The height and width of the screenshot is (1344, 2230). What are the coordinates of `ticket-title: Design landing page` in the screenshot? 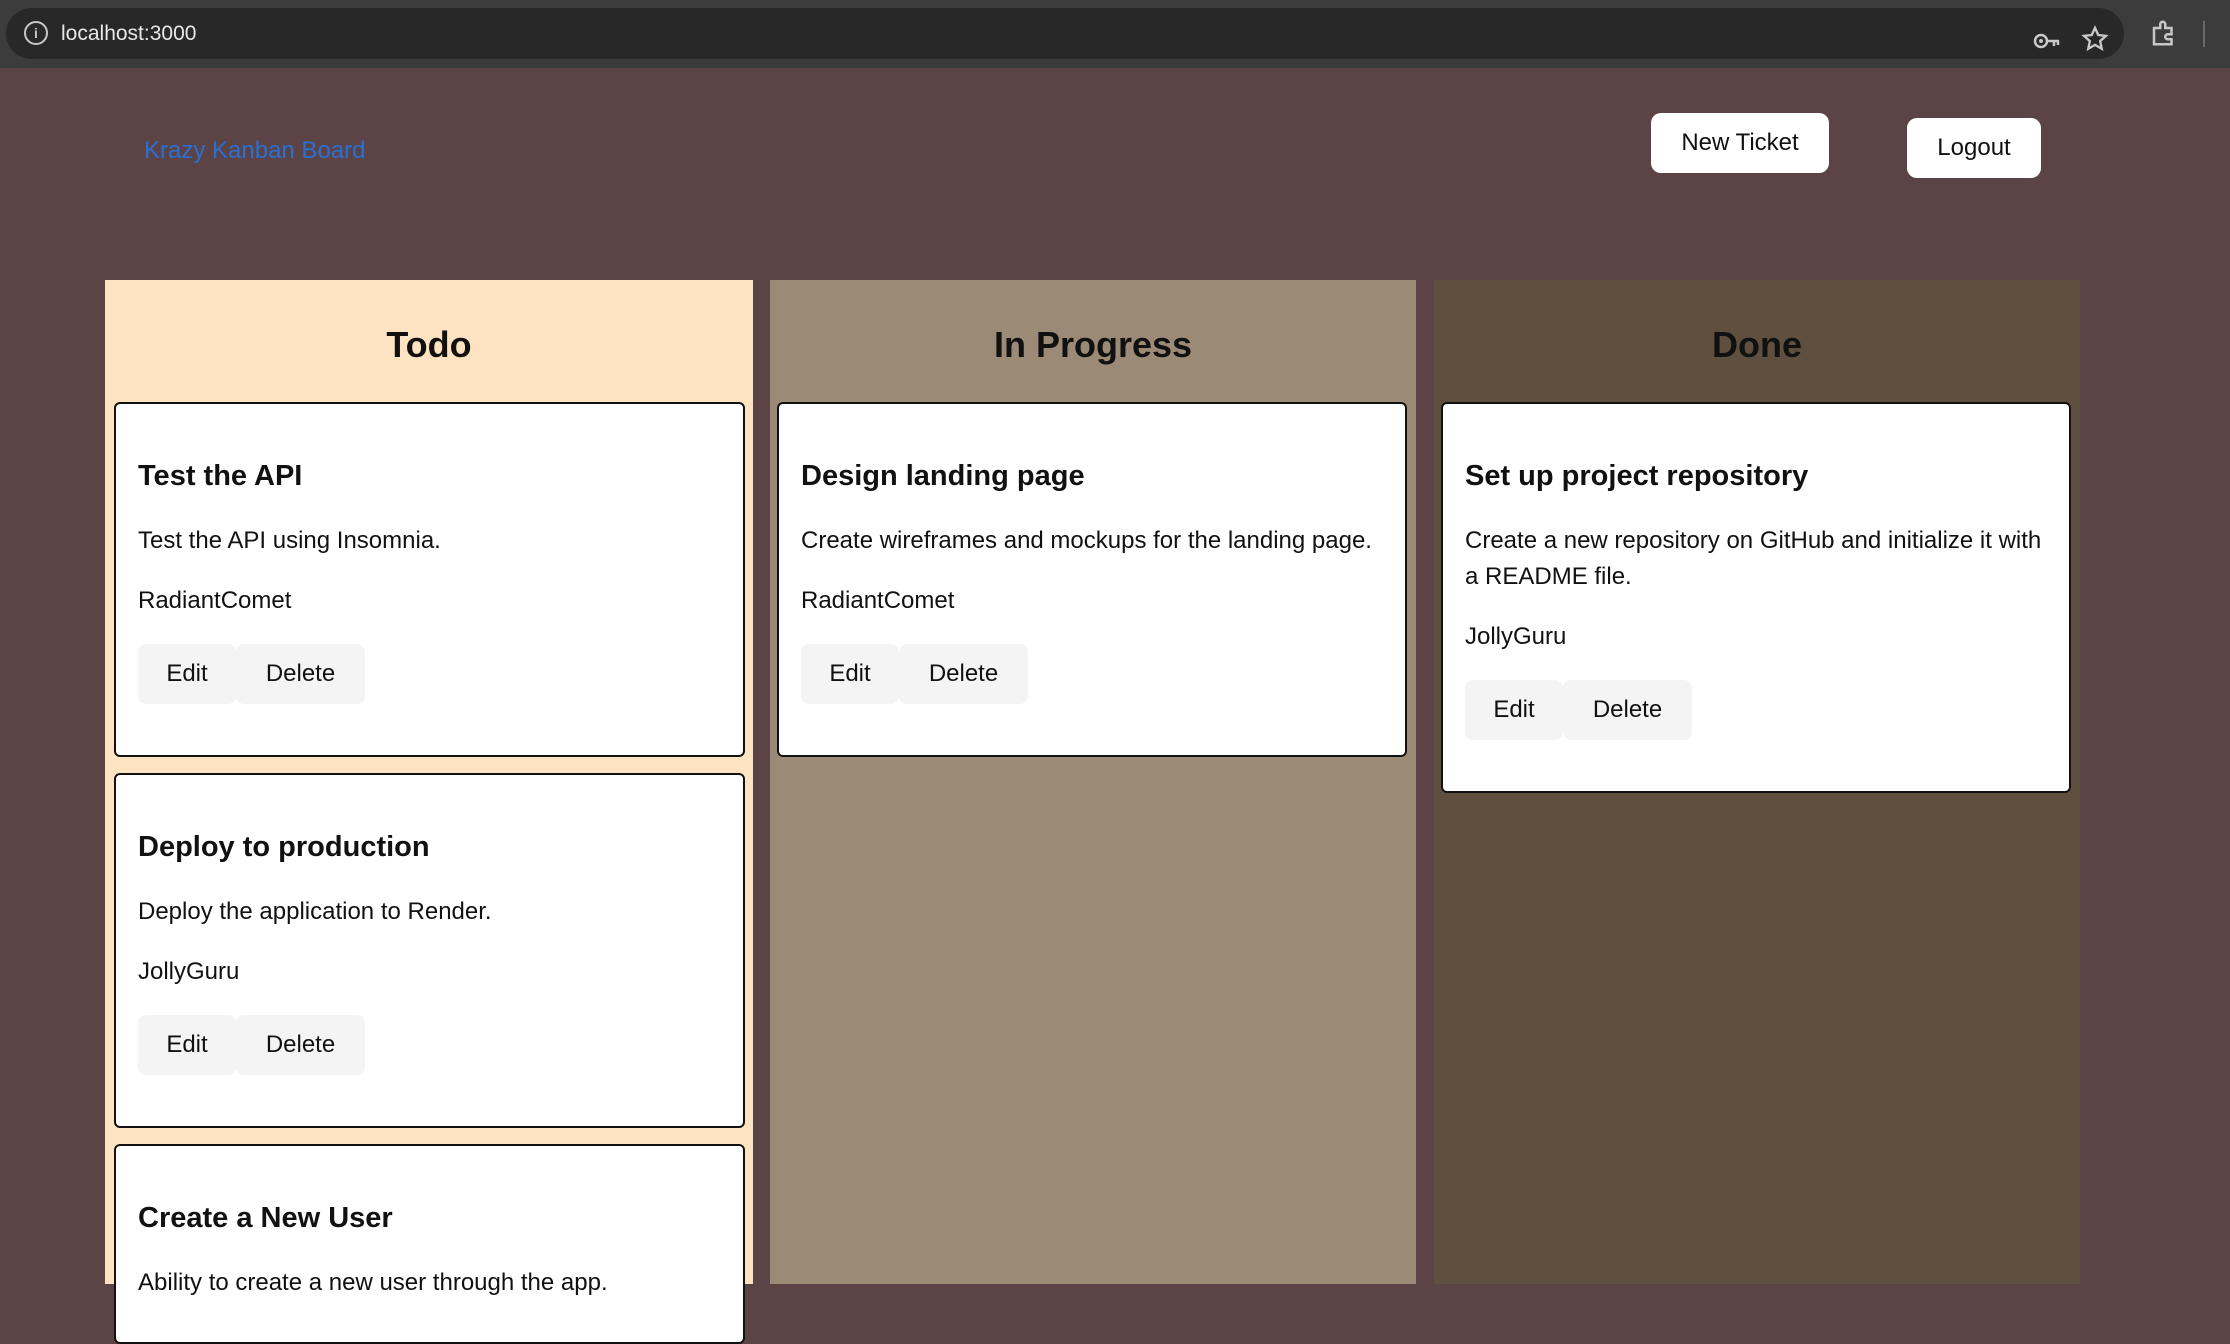 It's located at (943, 476).